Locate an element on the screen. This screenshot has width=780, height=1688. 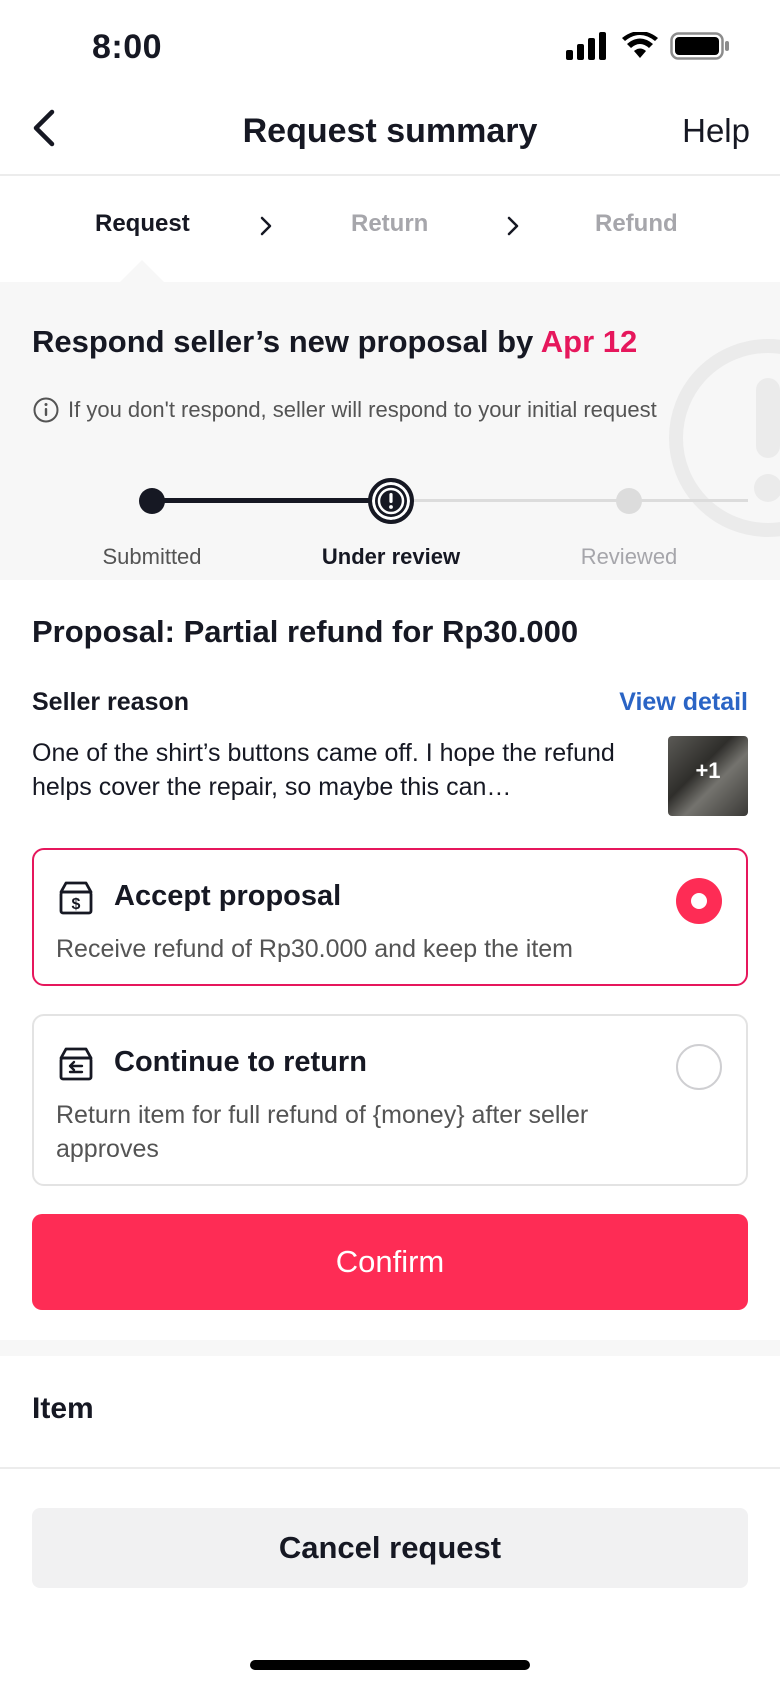
step-request: Request is located at coordinates (142, 224).